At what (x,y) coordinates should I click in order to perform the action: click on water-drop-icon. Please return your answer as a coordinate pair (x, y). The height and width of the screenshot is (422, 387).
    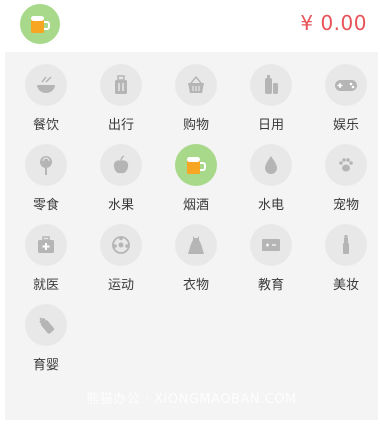
    Looking at the image, I should click on (271, 165).